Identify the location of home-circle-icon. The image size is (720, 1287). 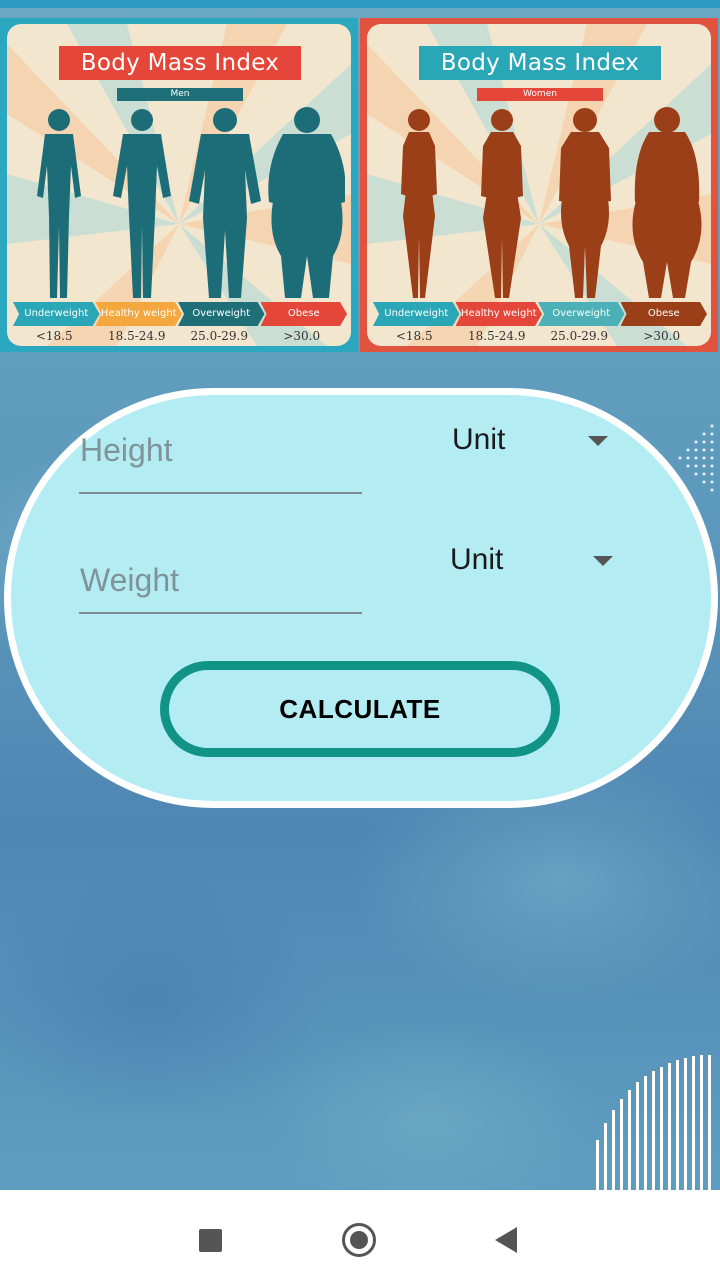
(359, 1240).